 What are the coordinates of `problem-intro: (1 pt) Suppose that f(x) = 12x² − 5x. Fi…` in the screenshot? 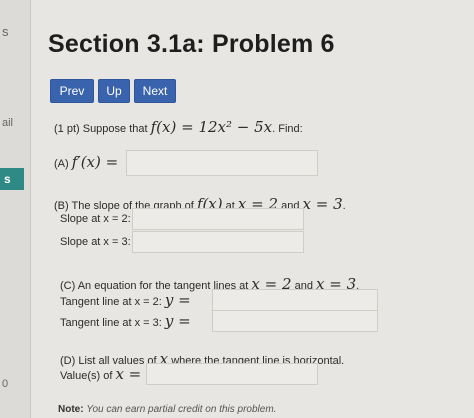 It's located at (178, 127).